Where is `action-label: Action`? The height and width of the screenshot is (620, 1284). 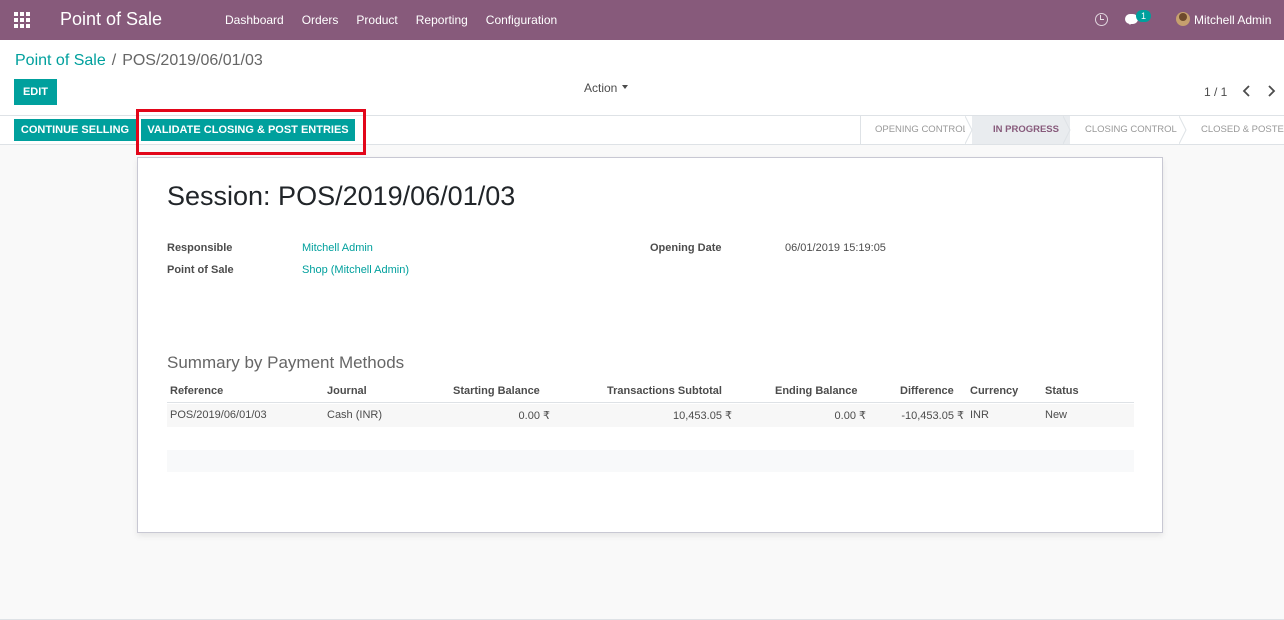 action-label: Action is located at coordinates (601, 88).